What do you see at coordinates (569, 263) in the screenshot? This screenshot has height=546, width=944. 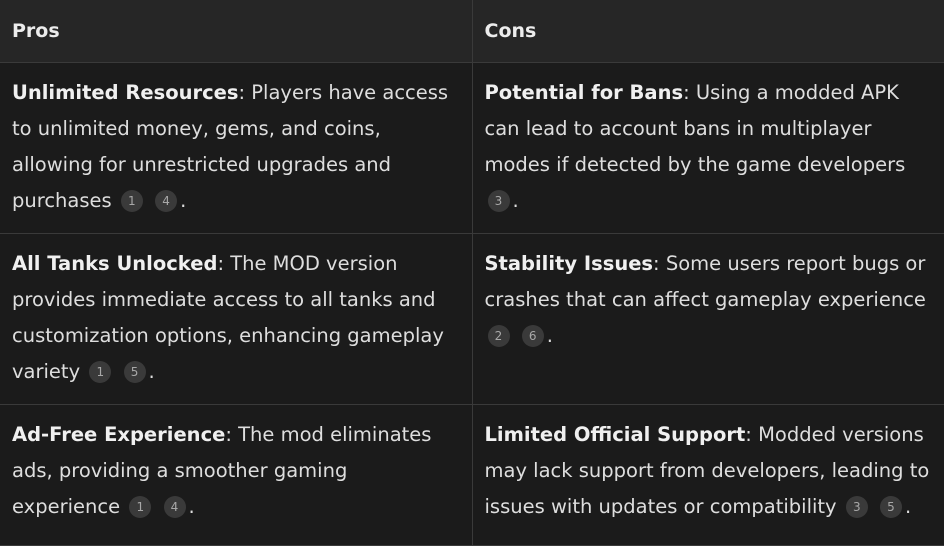 I see `con-title: Stability Issues` at bounding box center [569, 263].